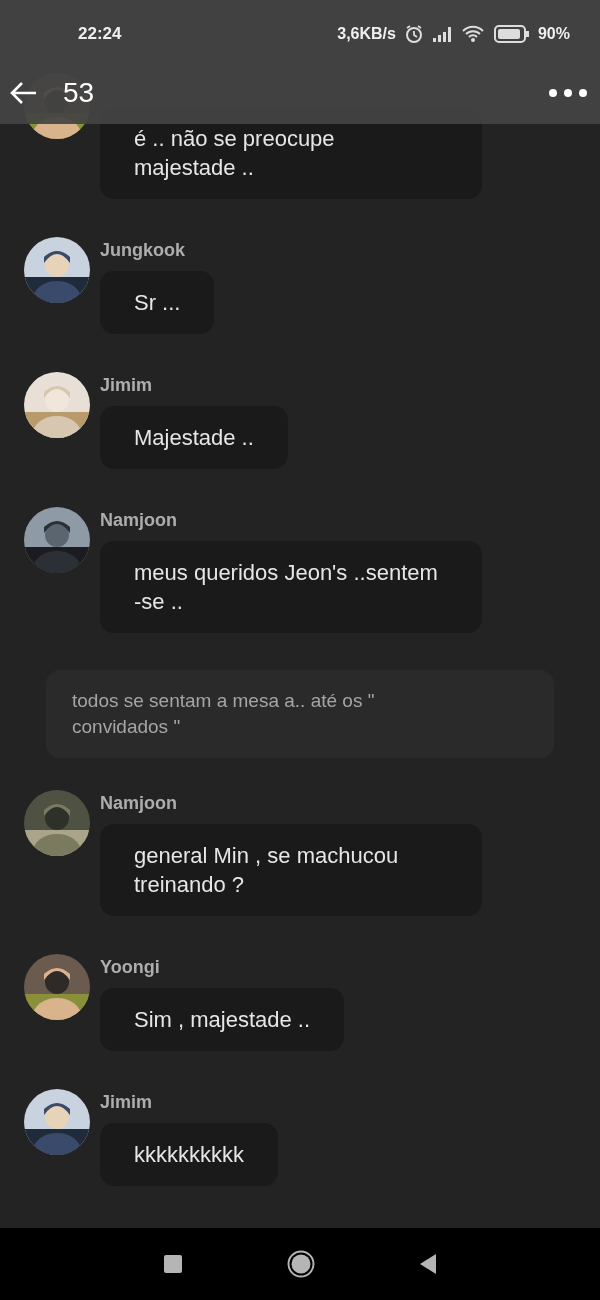 The image size is (600, 1300). What do you see at coordinates (428, 1264) in the screenshot?
I see `back-nav-button` at bounding box center [428, 1264].